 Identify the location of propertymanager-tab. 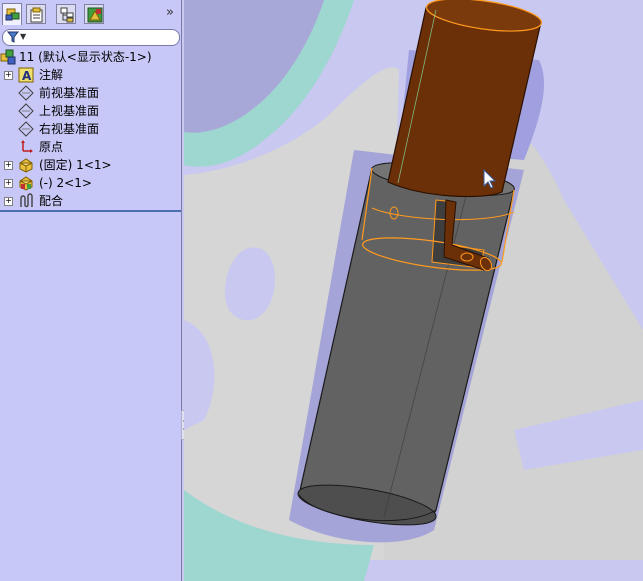
(36, 14).